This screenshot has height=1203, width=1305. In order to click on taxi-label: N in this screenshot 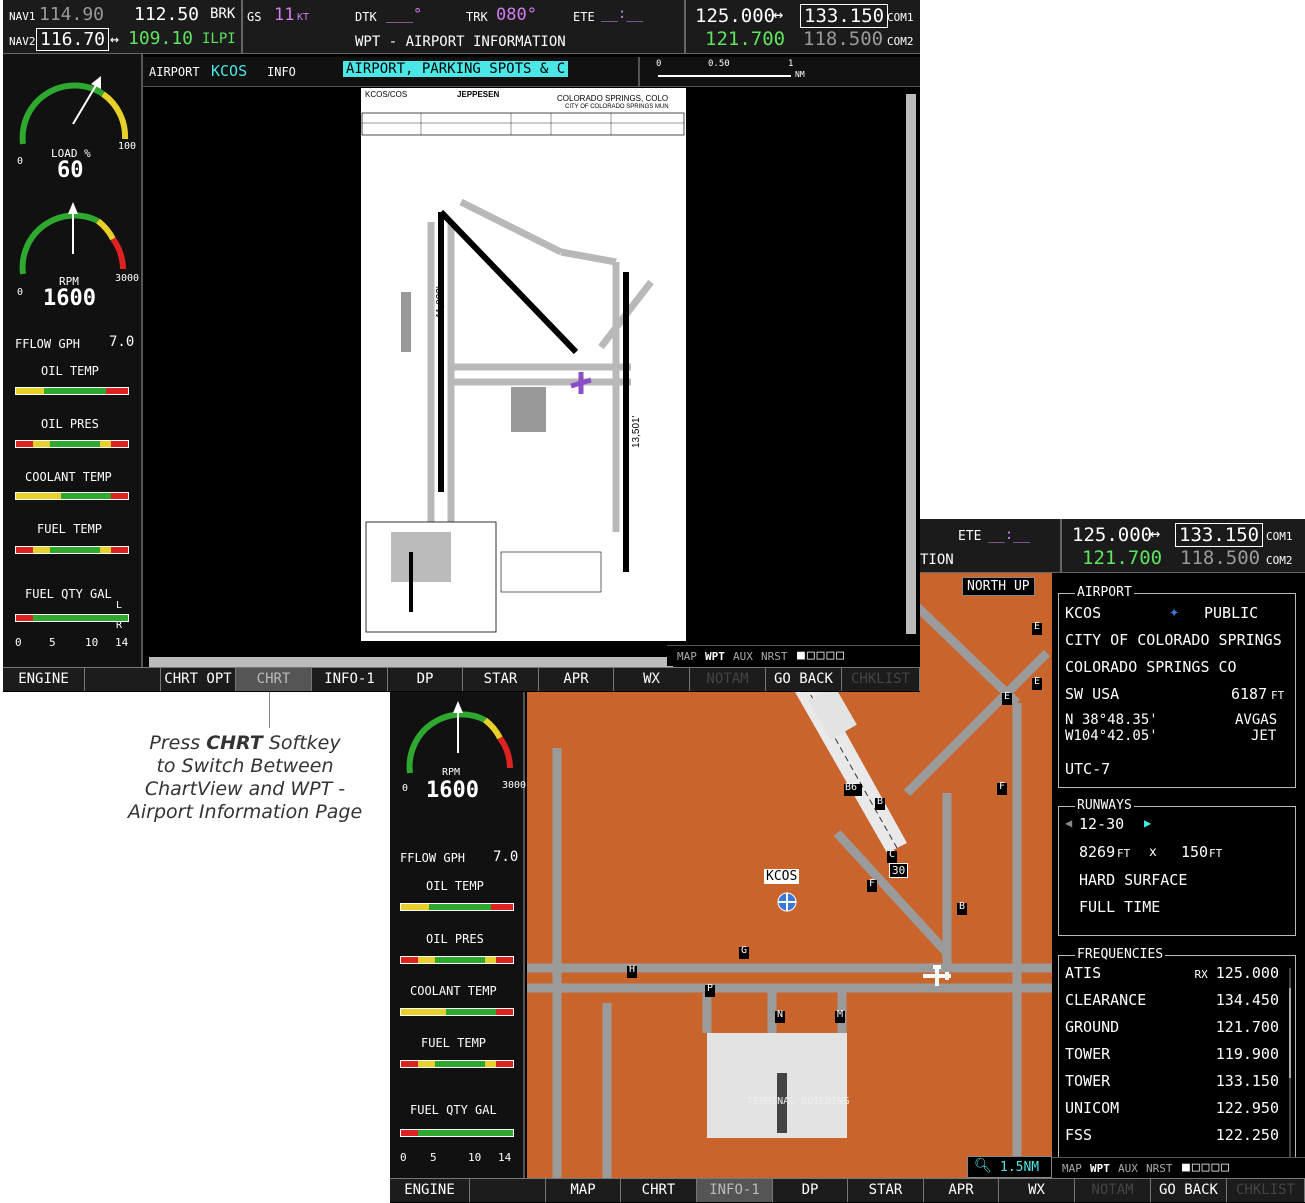, I will do `click(780, 1014)`.